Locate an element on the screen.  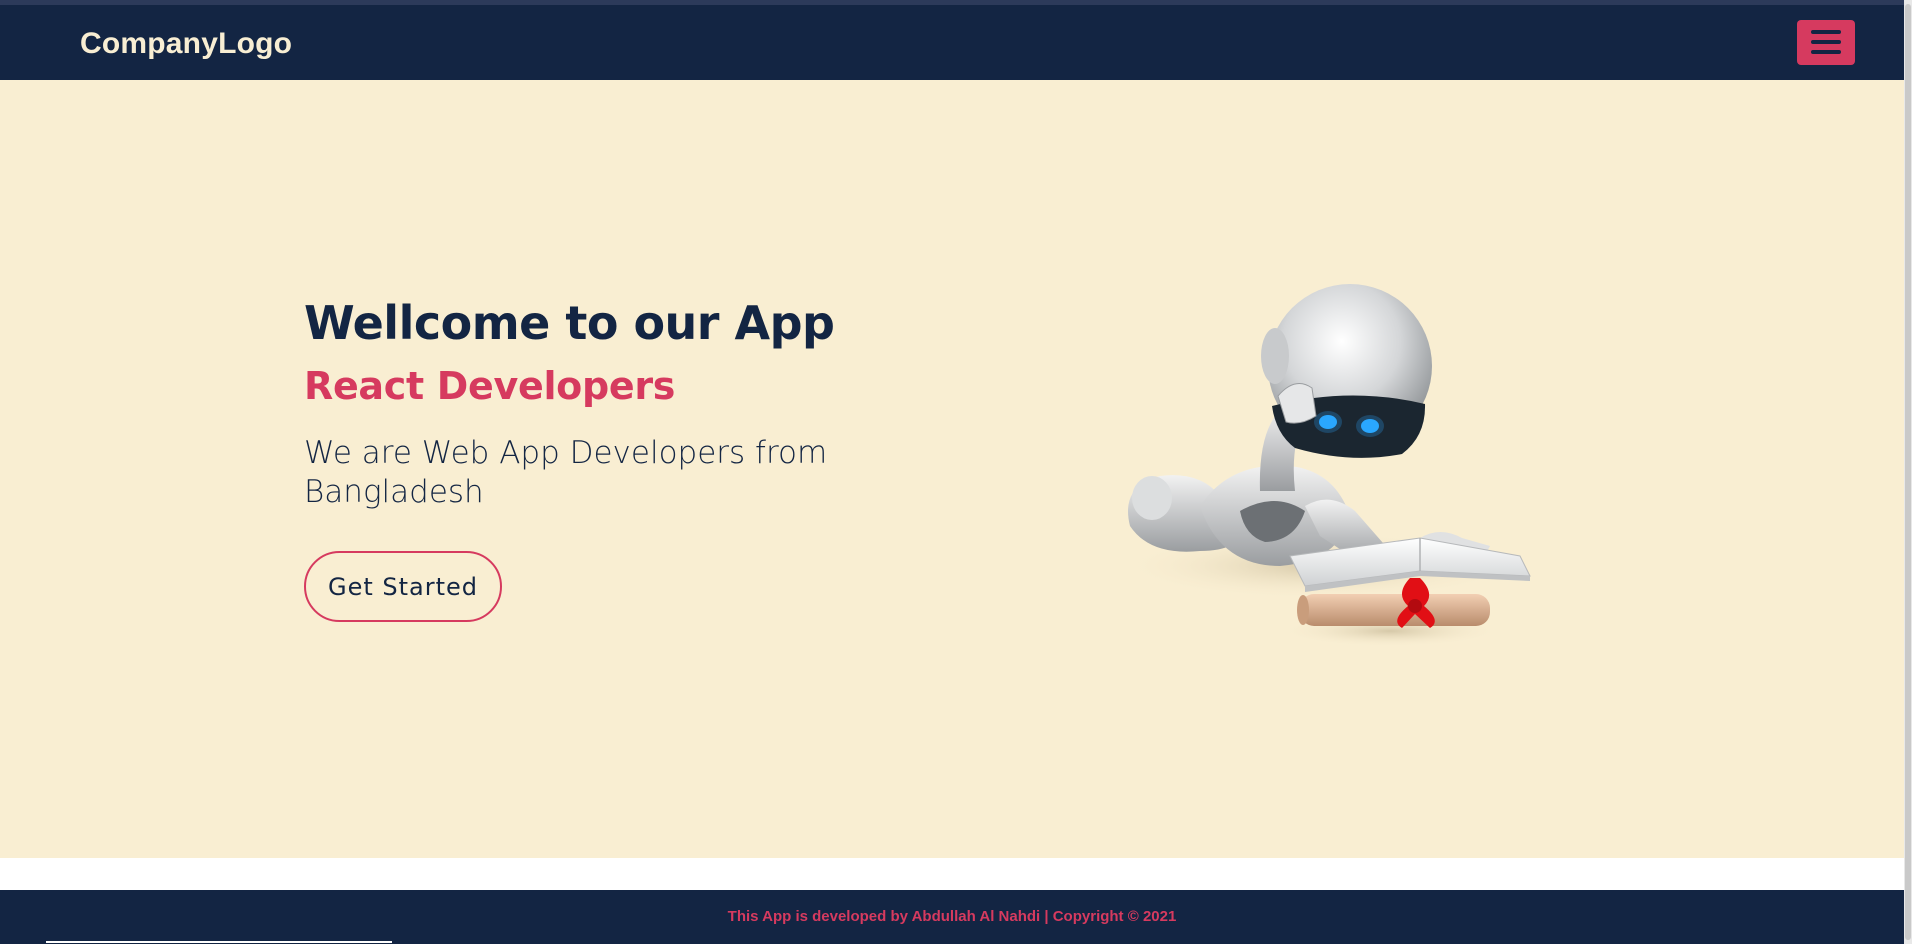
navbar: CompanyLogo is located at coordinates (952, 42).